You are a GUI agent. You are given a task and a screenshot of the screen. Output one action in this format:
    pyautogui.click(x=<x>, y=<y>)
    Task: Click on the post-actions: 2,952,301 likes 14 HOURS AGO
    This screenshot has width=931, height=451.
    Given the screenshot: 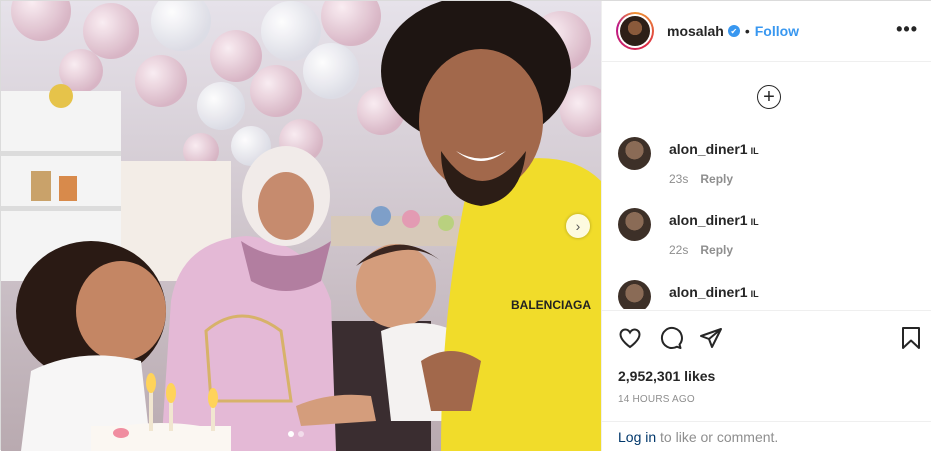 What is the action you would take?
    pyautogui.click(x=766, y=365)
    